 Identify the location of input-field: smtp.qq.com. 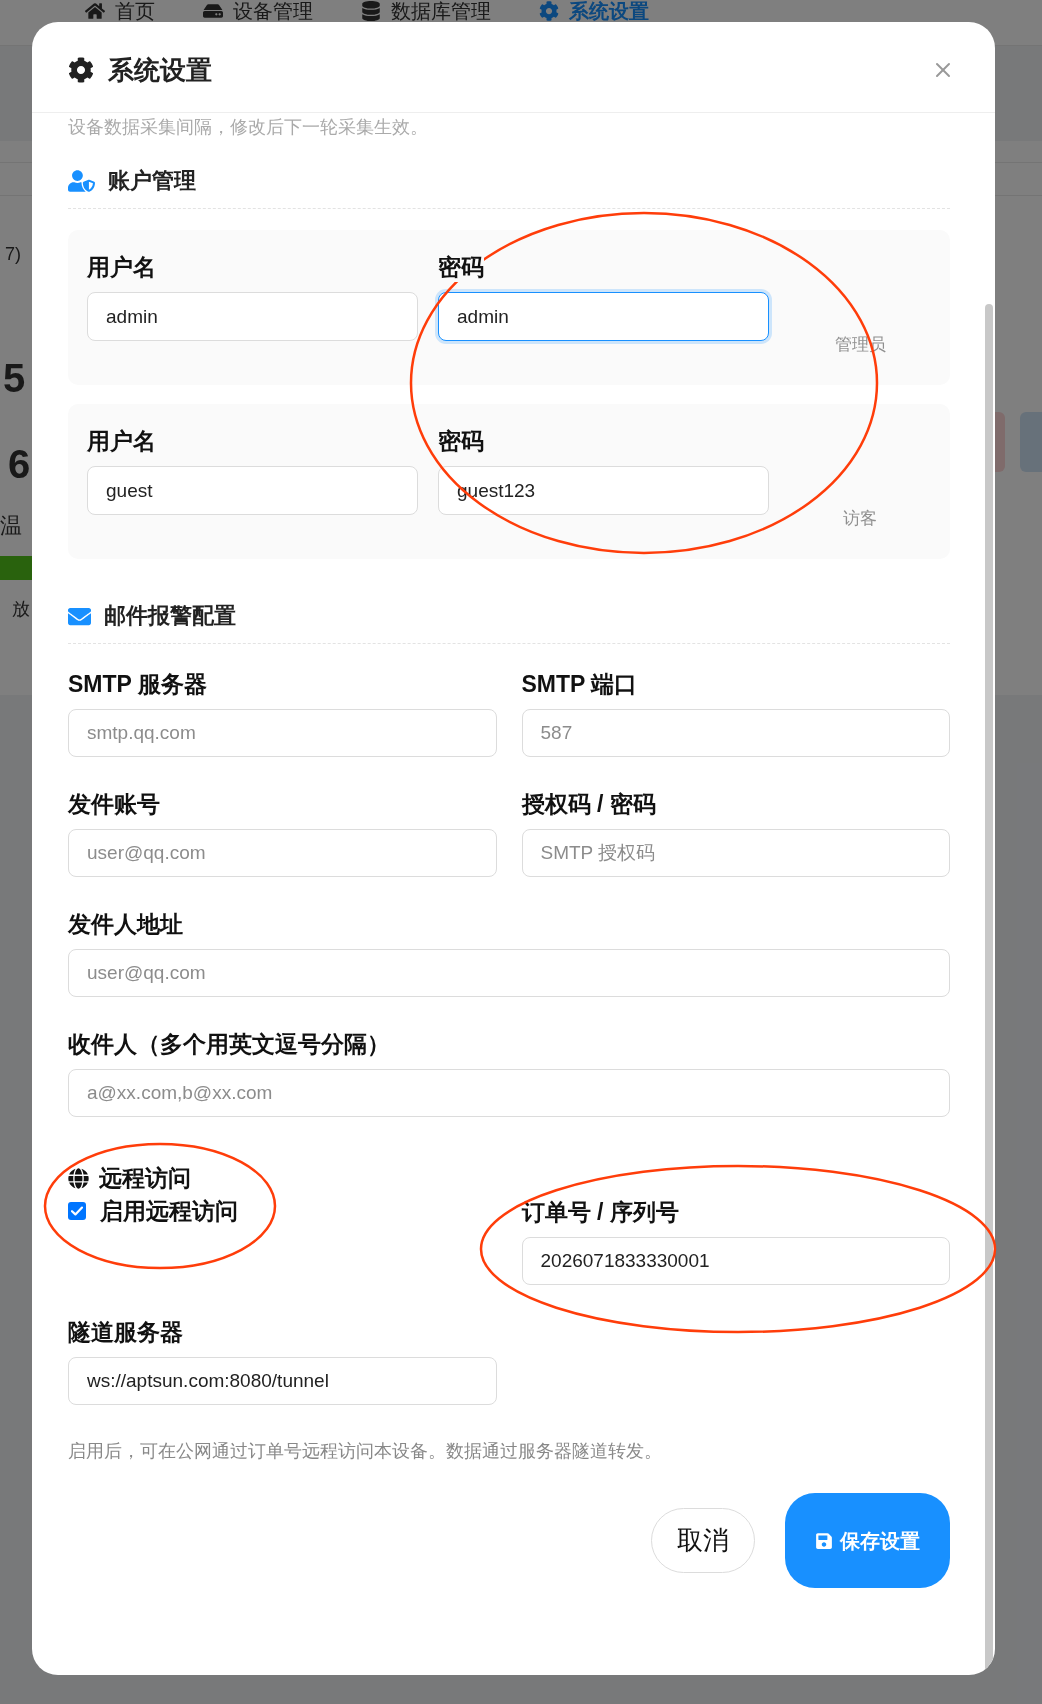
(282, 733).